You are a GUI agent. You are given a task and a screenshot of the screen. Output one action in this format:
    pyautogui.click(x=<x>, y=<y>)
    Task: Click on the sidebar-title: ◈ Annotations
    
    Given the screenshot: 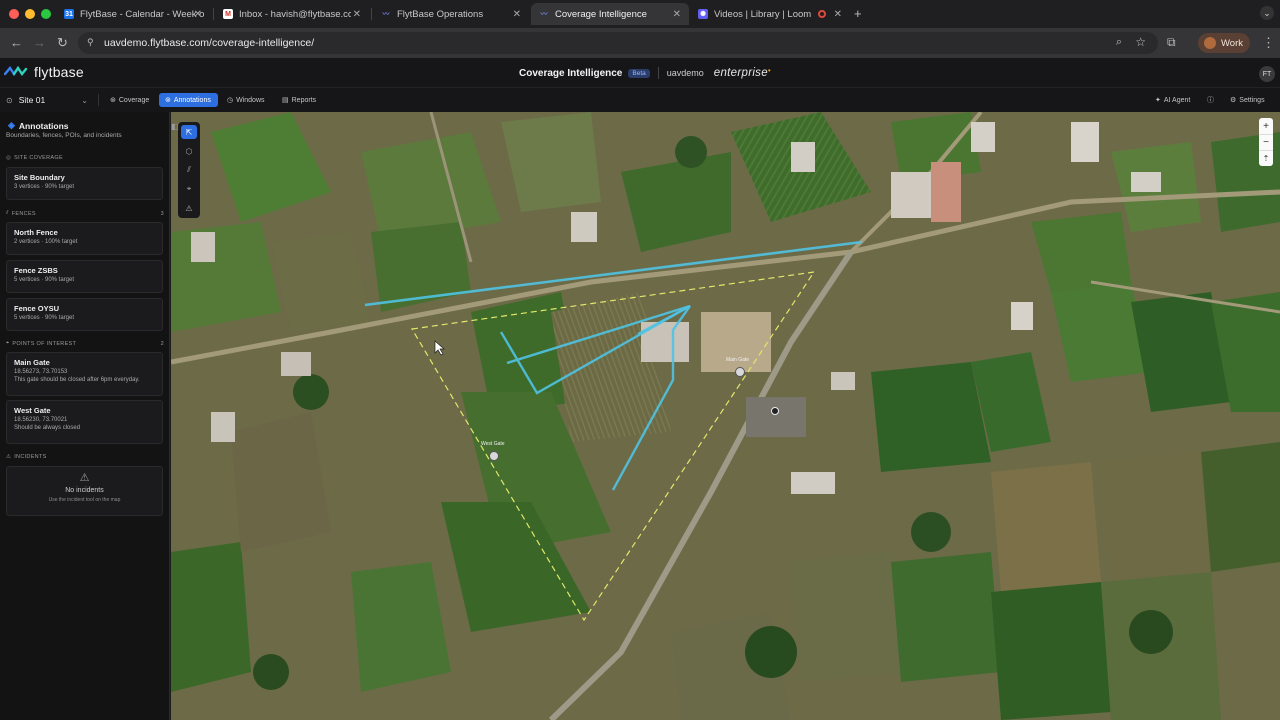 What is the action you would take?
    pyautogui.click(x=38, y=125)
    